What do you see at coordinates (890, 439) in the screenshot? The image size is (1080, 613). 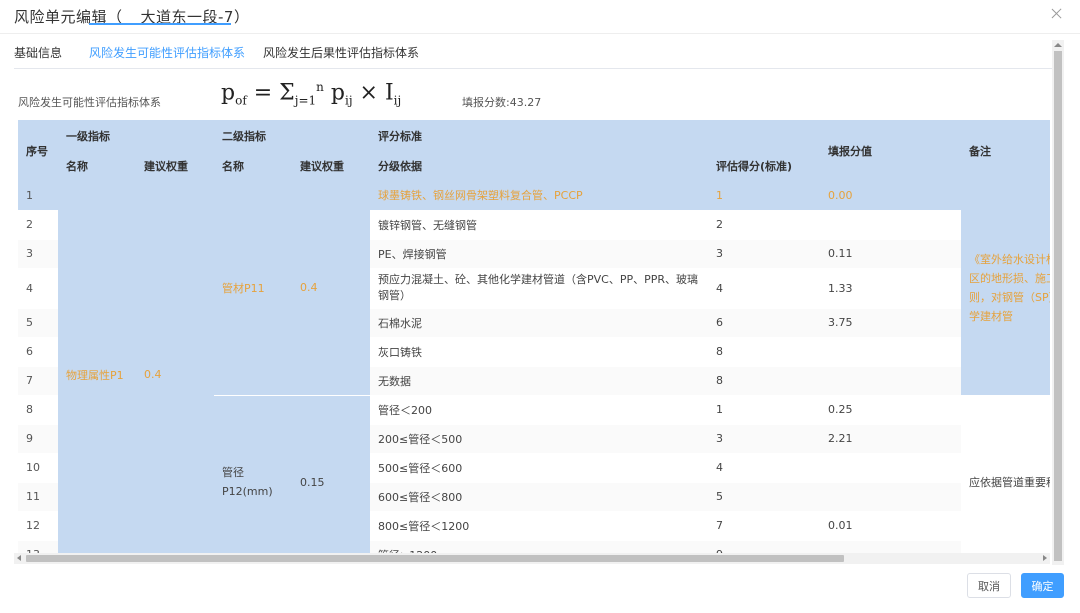 I see `fill-value-cell: 2.21` at bounding box center [890, 439].